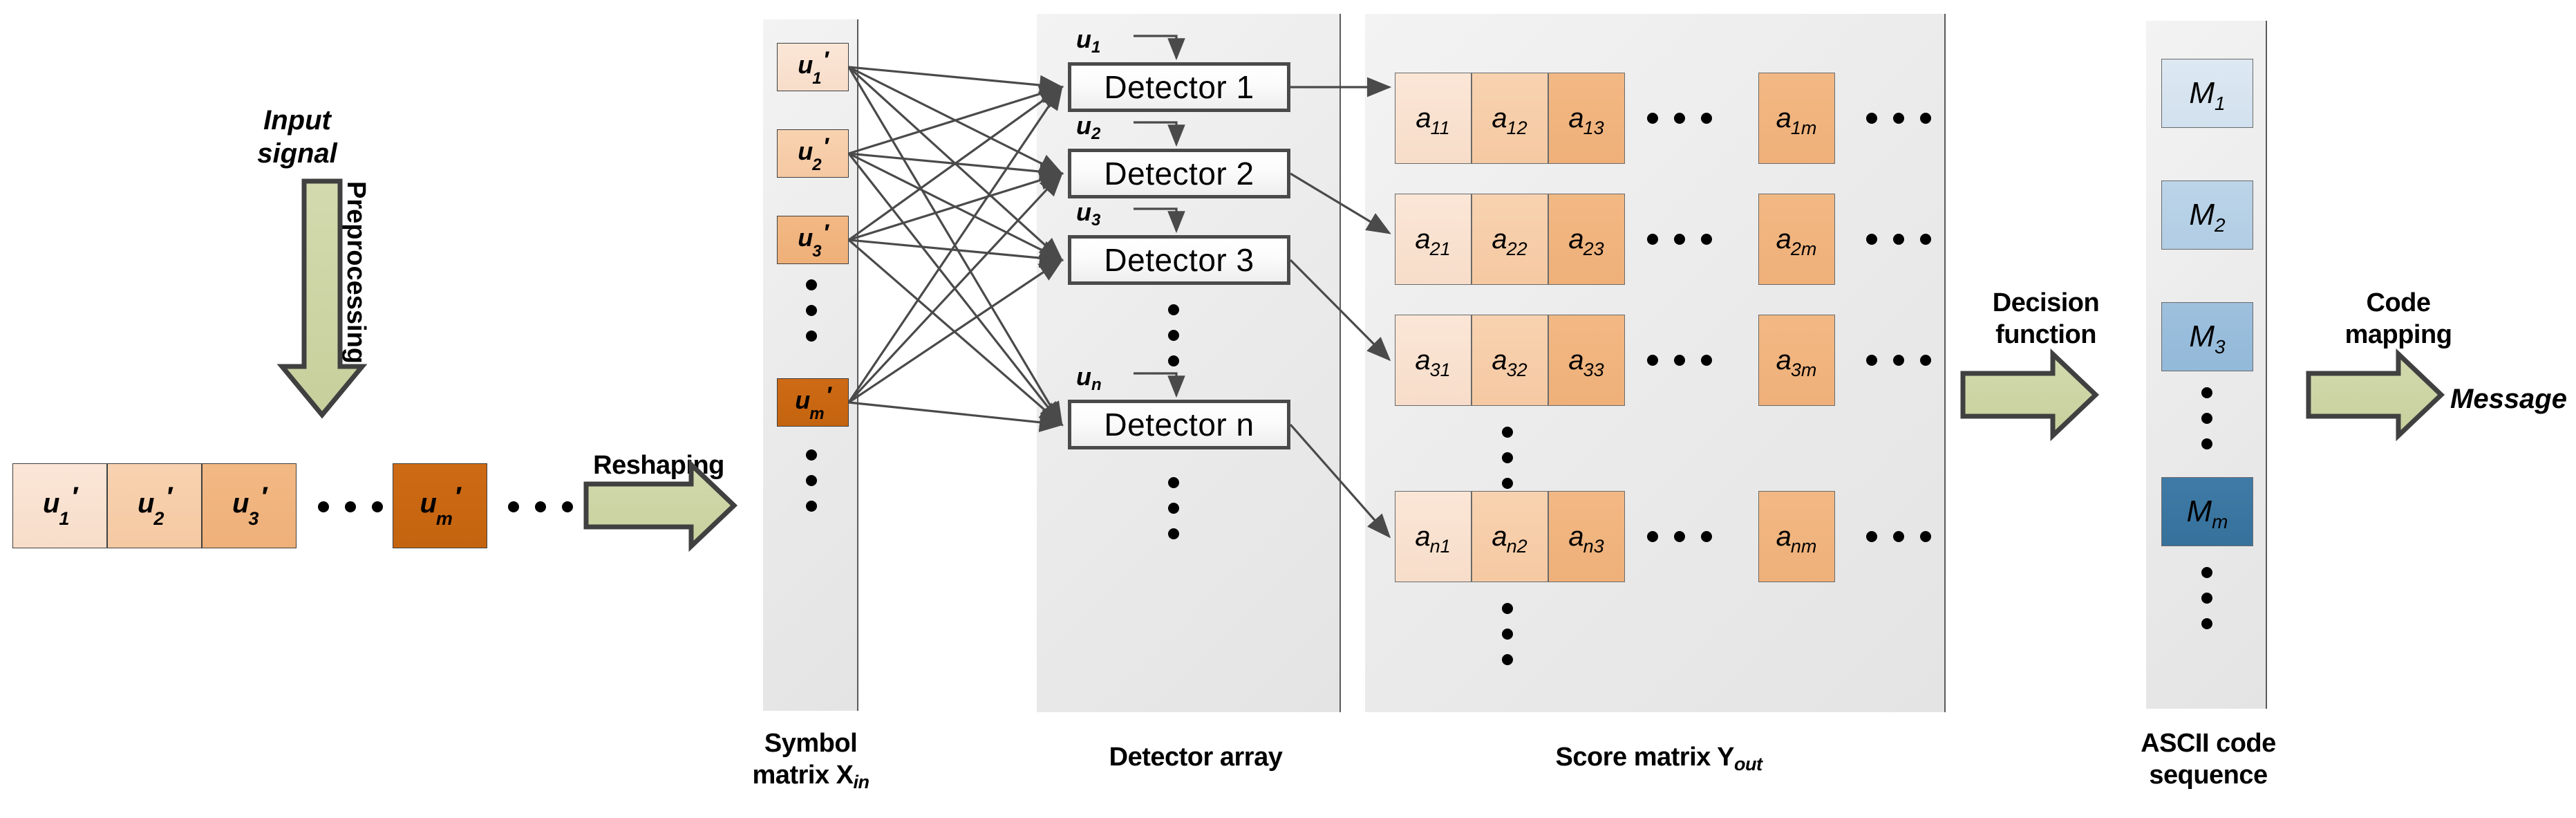  I want to click on decision-function-label: Decision function, so click(2046, 319).